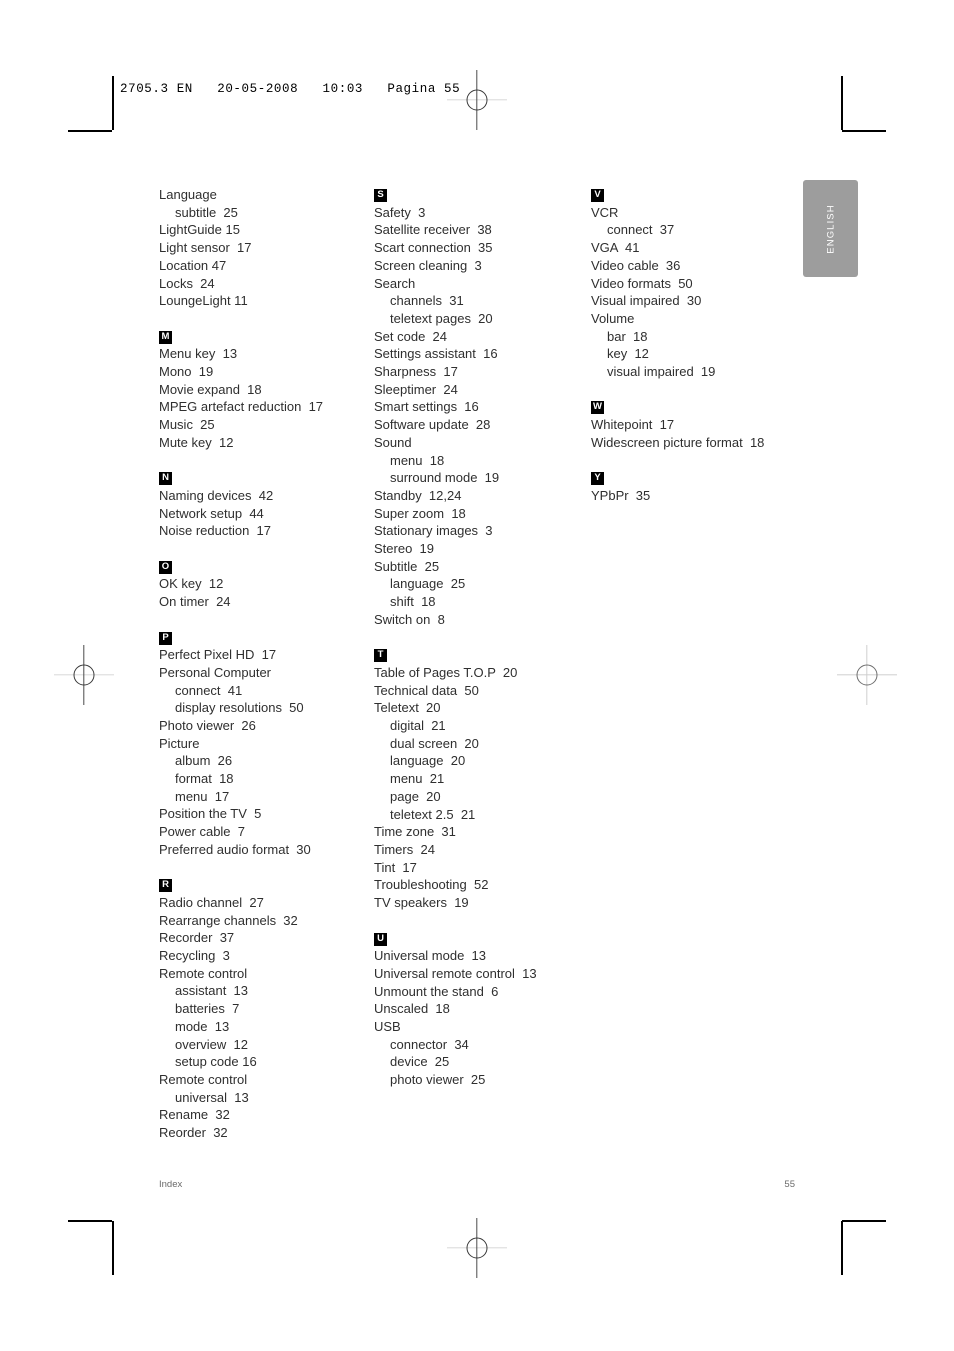 The image size is (954, 1351). Describe the element at coordinates (415, 796) in the screenshot. I see `index-subentry: page 20` at that location.